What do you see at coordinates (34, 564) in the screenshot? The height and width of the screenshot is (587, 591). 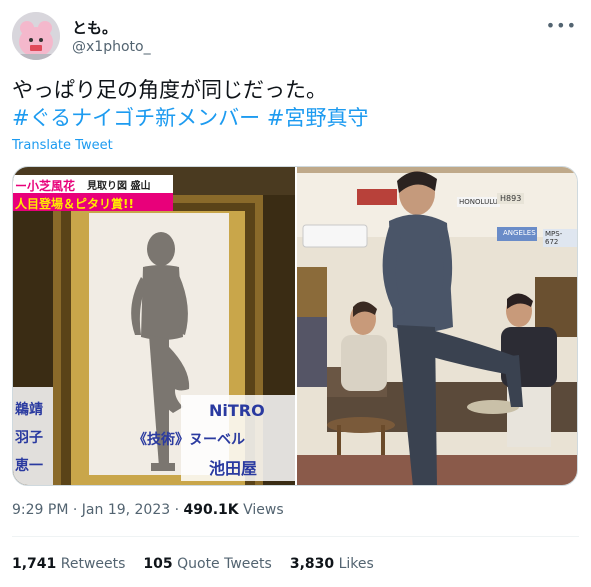 I see `retweets-count: 1,741` at bounding box center [34, 564].